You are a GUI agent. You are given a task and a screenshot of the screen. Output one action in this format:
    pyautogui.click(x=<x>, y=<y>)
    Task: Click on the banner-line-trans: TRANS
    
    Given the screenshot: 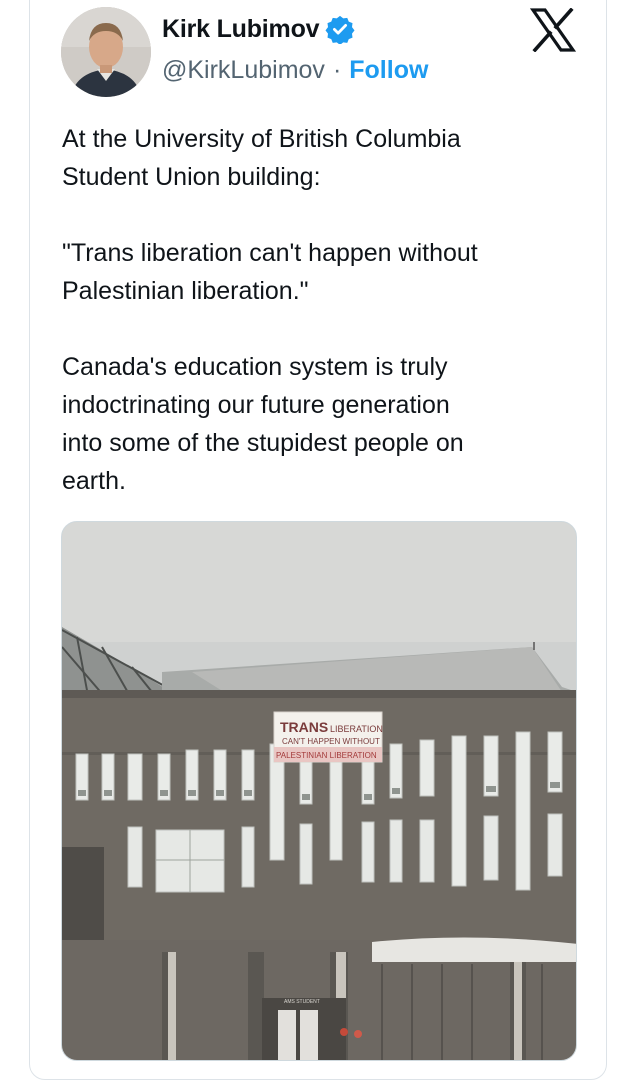 What is the action you would take?
    pyautogui.click(x=304, y=727)
    